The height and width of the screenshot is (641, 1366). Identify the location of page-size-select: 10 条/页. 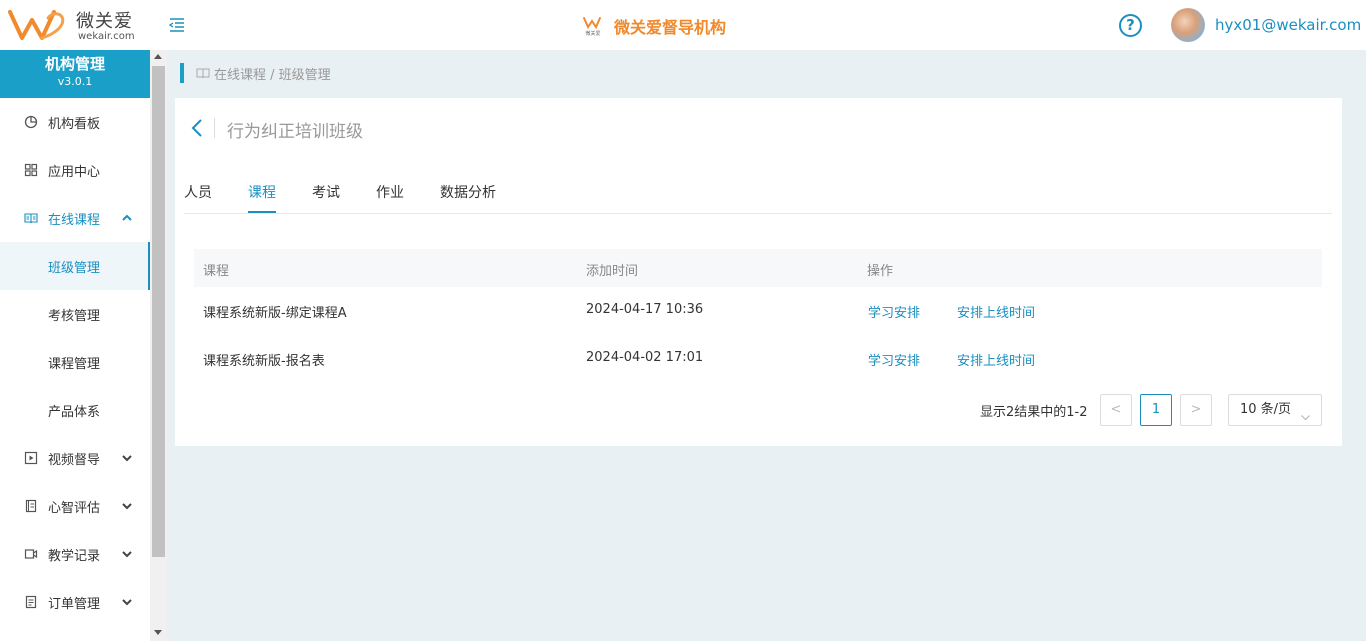
(1275, 410).